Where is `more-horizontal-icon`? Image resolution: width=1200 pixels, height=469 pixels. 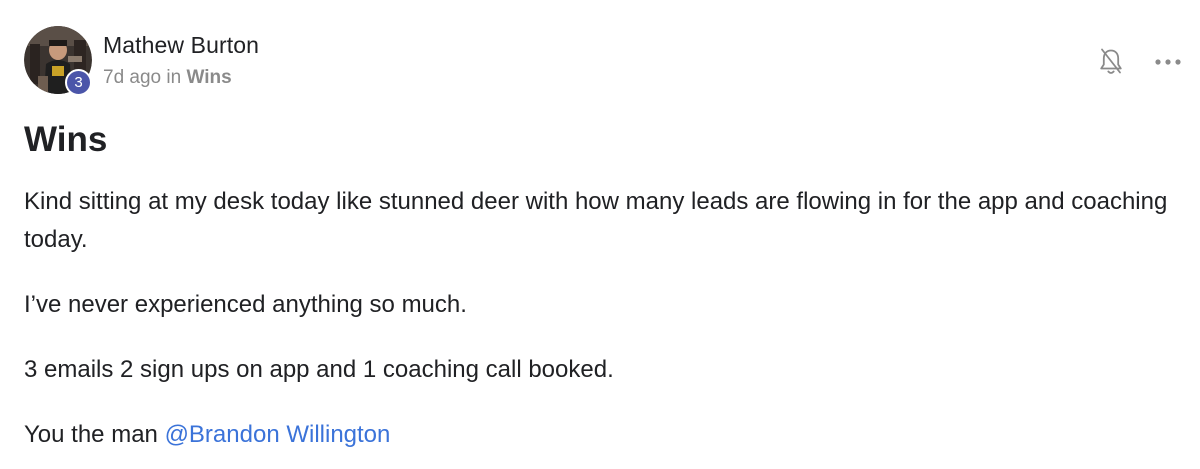
more-horizontal-icon is located at coordinates (1168, 62).